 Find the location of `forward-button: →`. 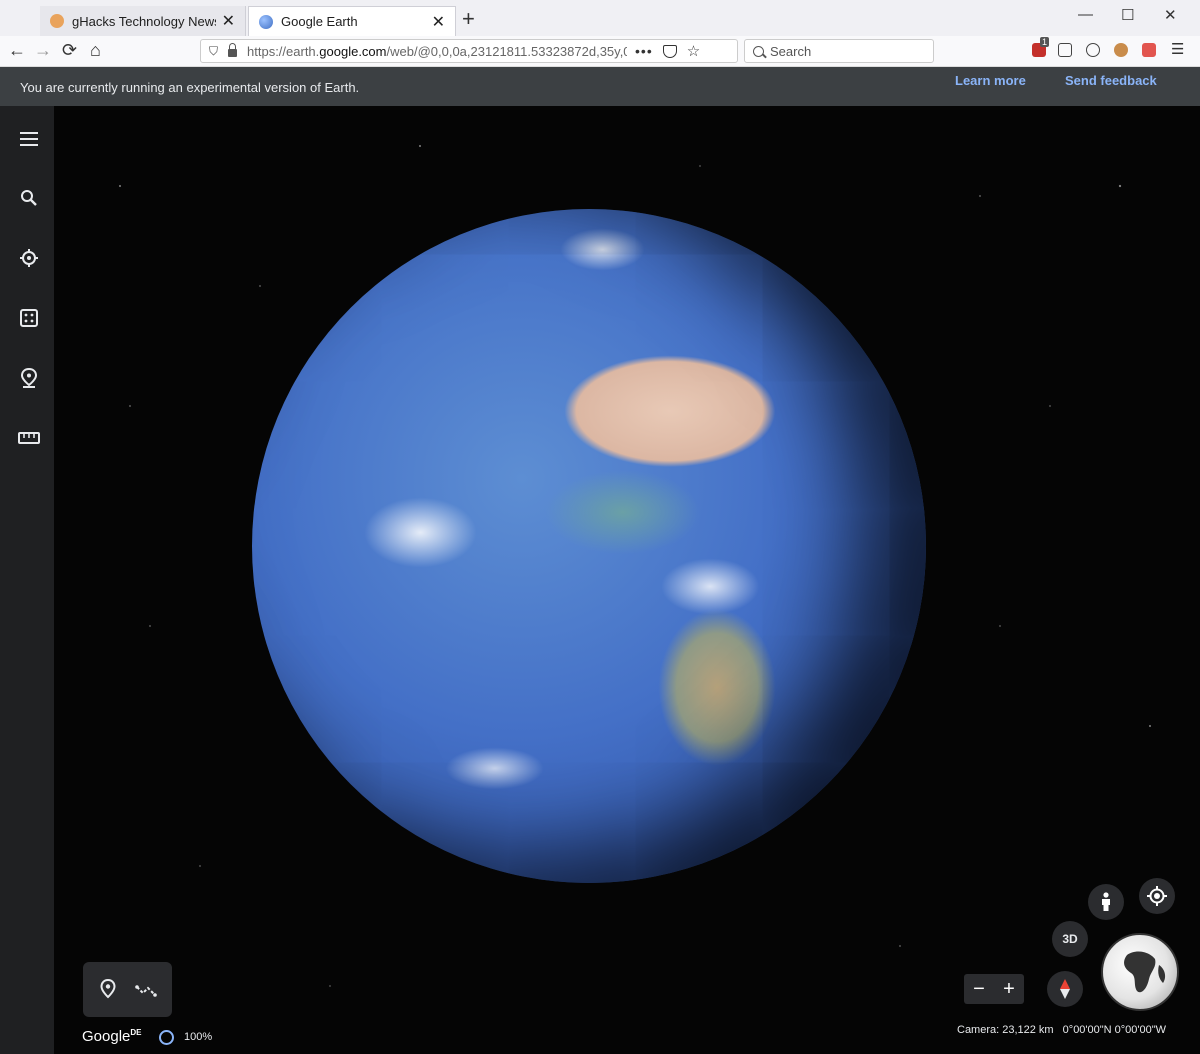

forward-button: → is located at coordinates (43, 50).